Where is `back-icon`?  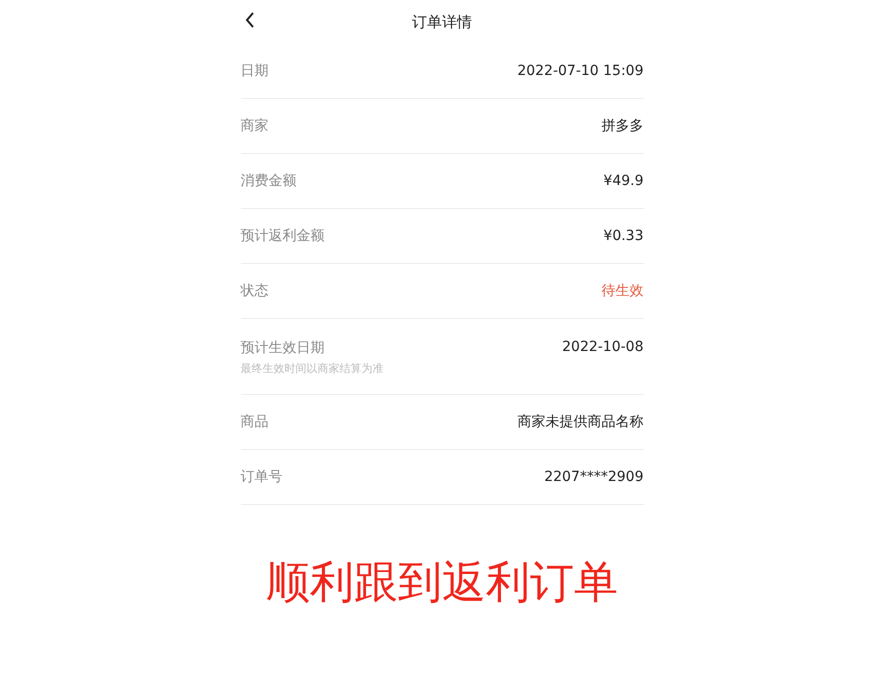
back-icon is located at coordinates (249, 20).